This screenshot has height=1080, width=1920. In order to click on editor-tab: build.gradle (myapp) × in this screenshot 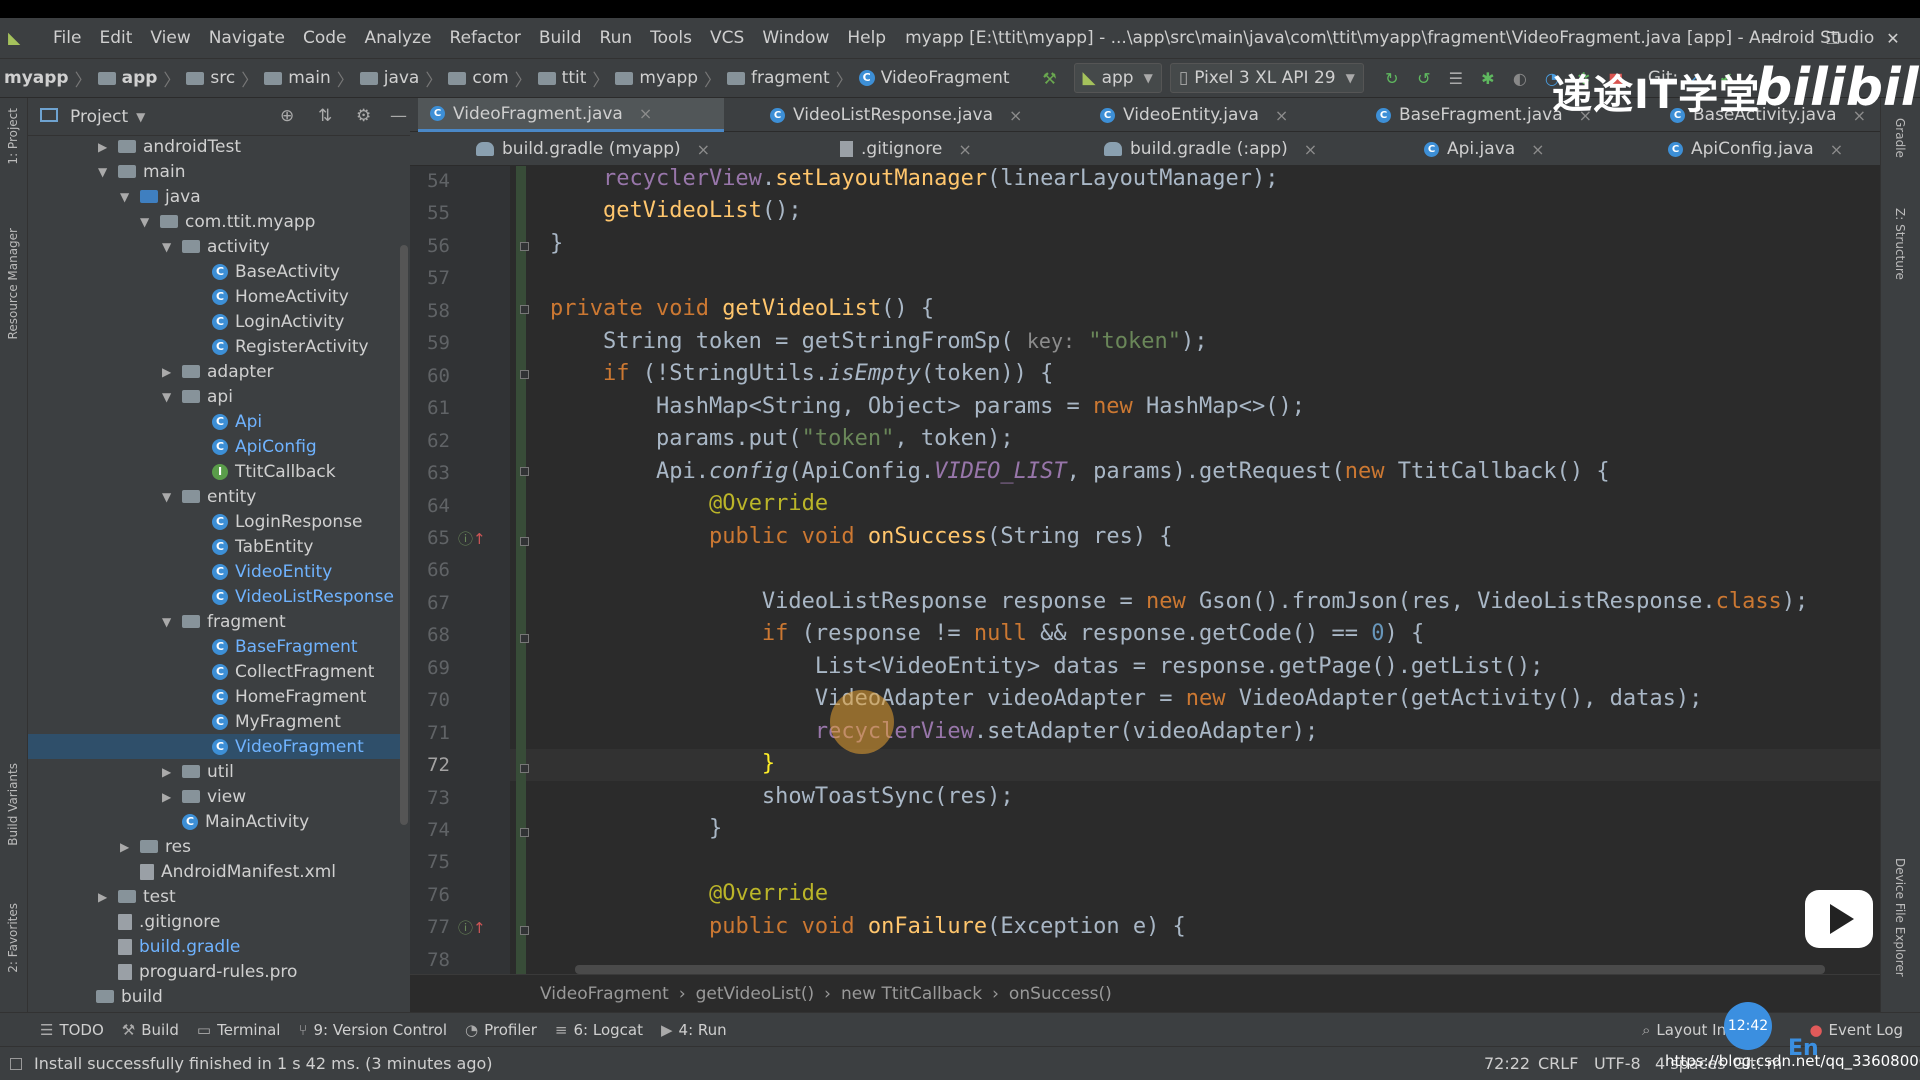, I will do `click(619, 149)`.